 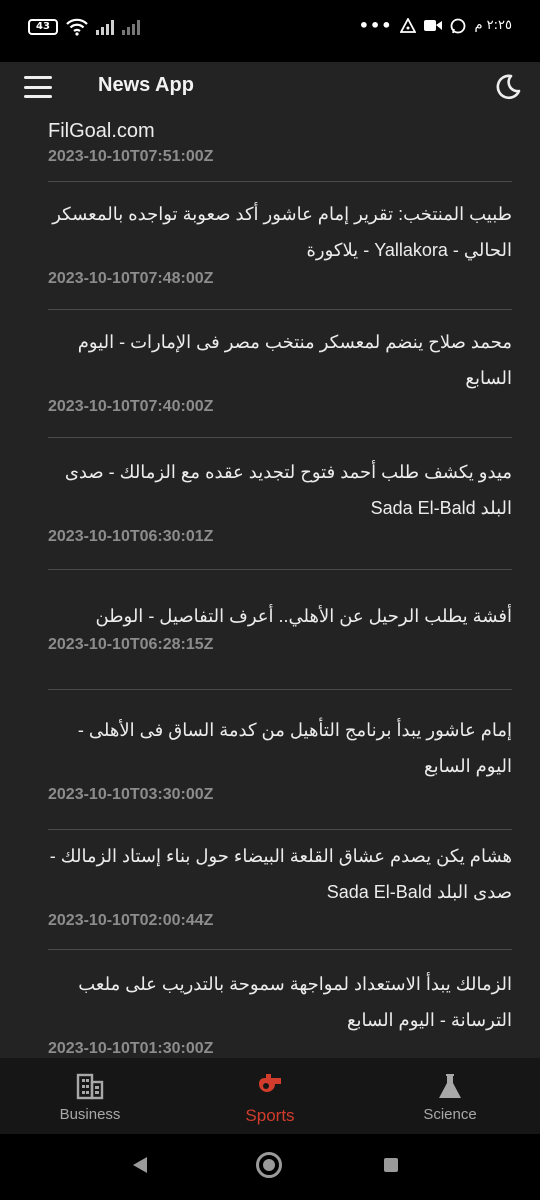 What do you see at coordinates (38, 87) in the screenshot?
I see `hamburger-menu-icon` at bounding box center [38, 87].